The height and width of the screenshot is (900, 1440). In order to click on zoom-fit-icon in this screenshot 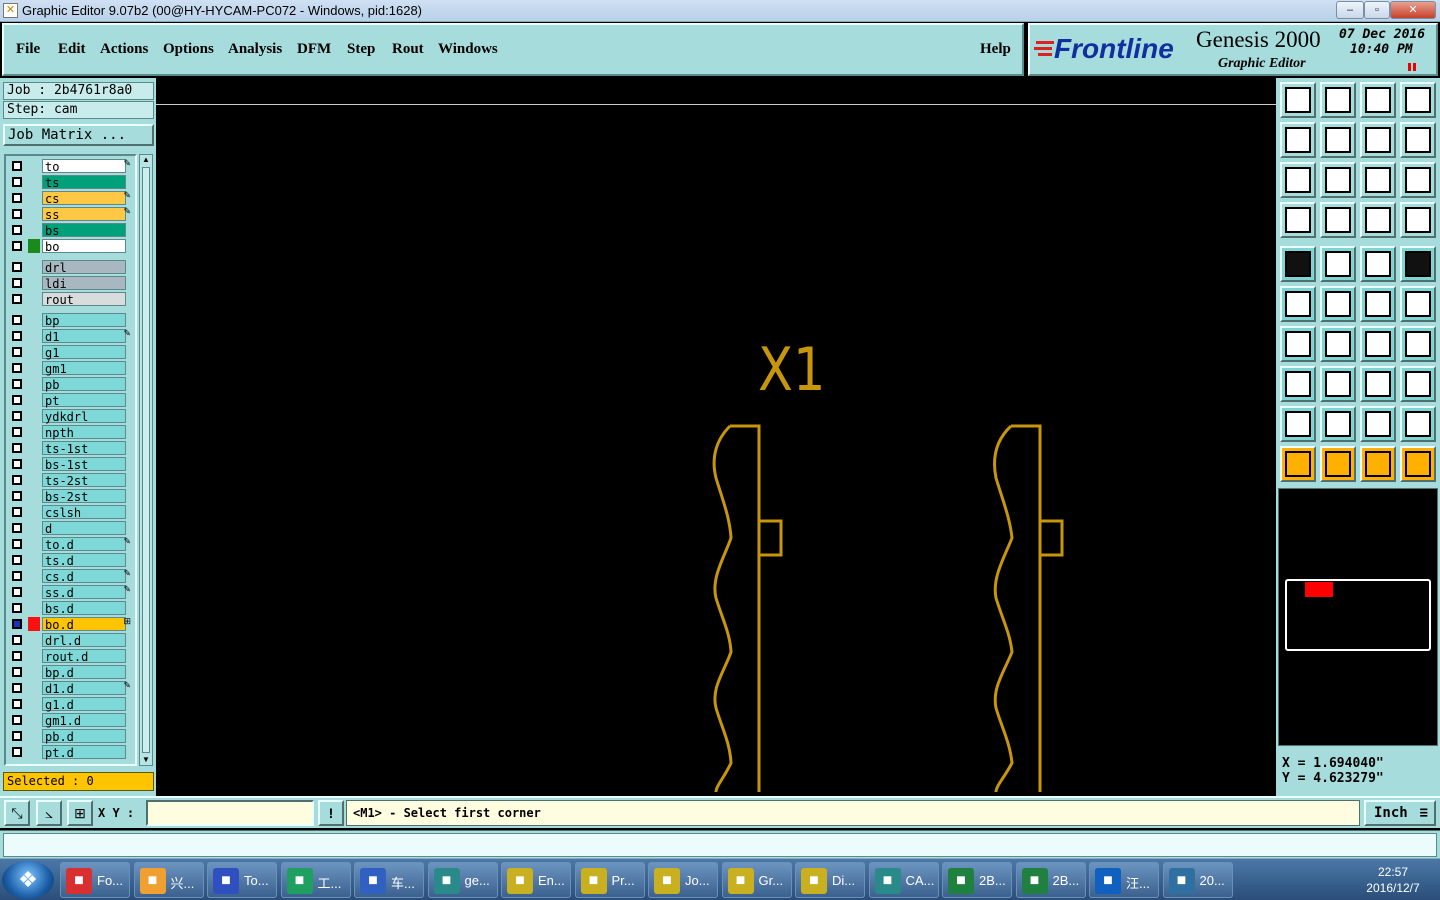, I will do `click(1298, 180)`.